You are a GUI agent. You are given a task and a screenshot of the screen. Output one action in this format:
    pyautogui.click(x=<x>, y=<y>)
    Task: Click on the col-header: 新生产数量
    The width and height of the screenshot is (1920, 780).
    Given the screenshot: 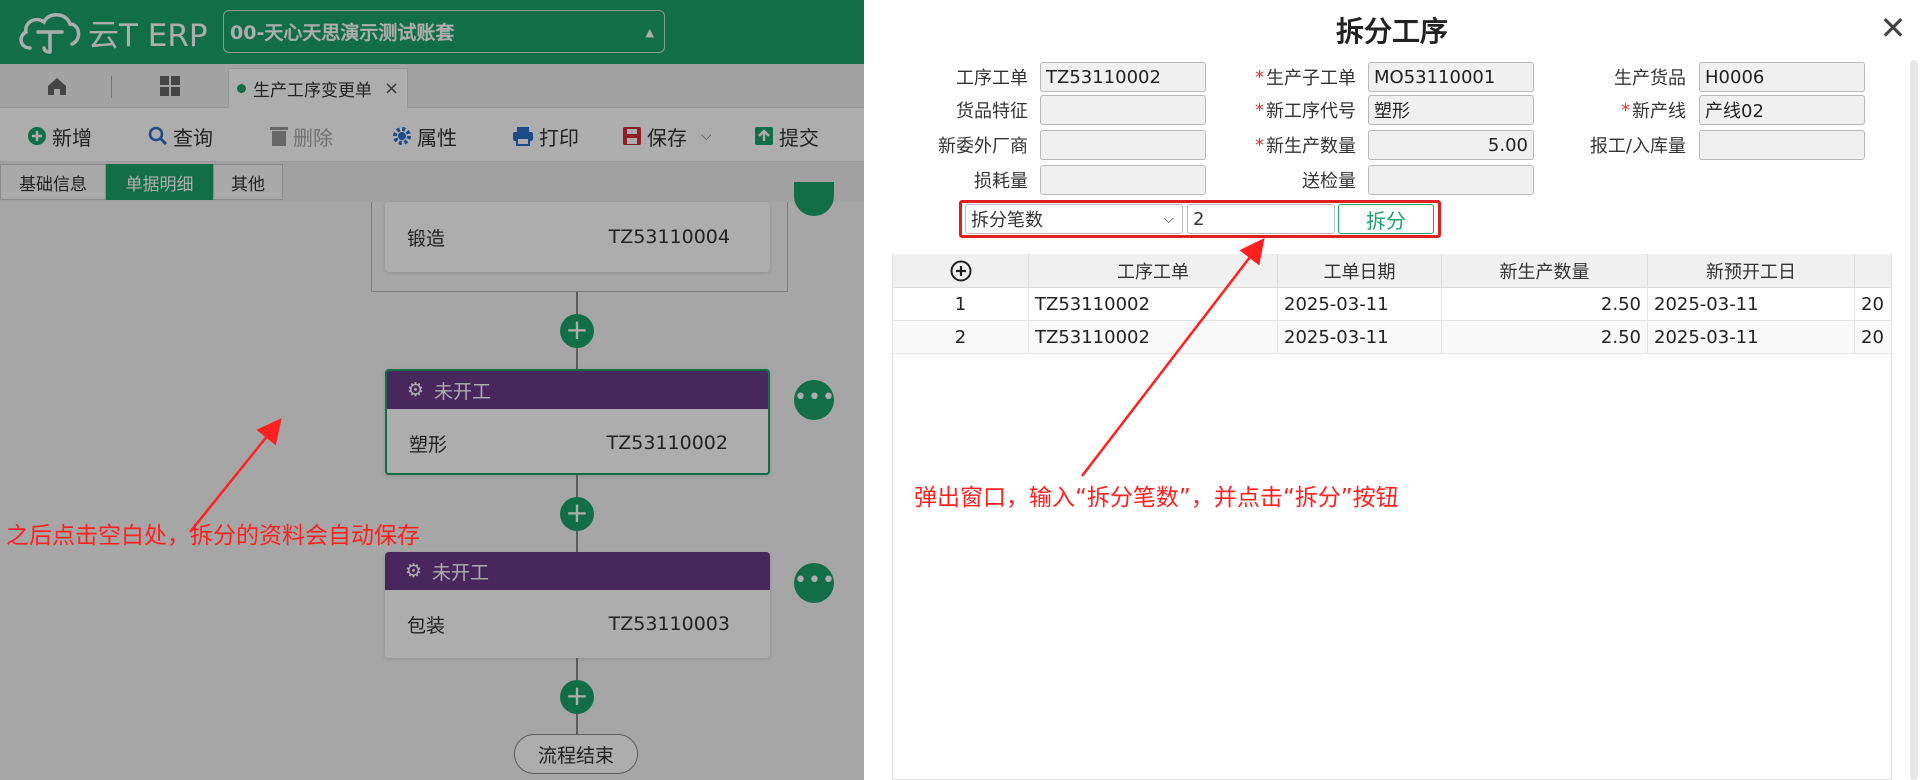 What is the action you would take?
    pyautogui.click(x=1545, y=271)
    